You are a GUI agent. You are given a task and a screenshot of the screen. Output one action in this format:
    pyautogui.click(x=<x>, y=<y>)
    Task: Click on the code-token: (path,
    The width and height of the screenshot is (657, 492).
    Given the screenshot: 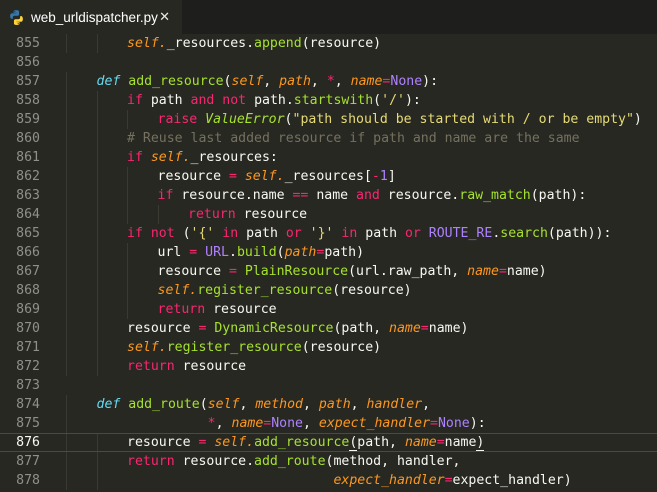 What is the action you would take?
    pyautogui.click(x=361, y=328)
    